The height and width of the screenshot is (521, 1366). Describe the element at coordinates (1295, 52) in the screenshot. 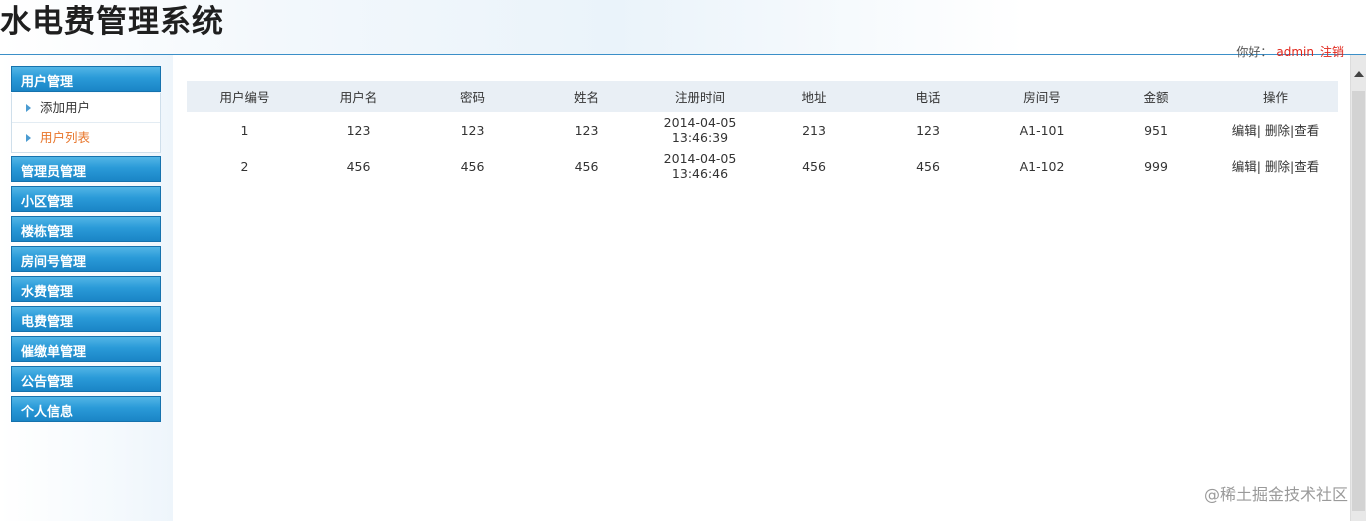

I see `username: admin` at that location.